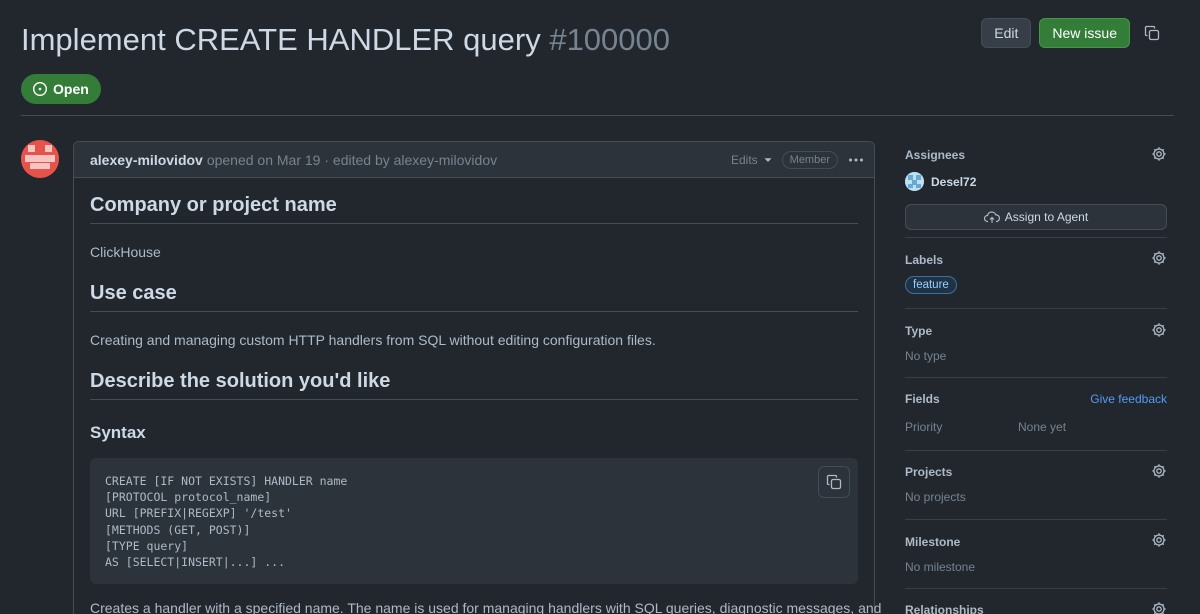 The width and height of the screenshot is (1200, 614). I want to click on copy-code-button, so click(834, 482).